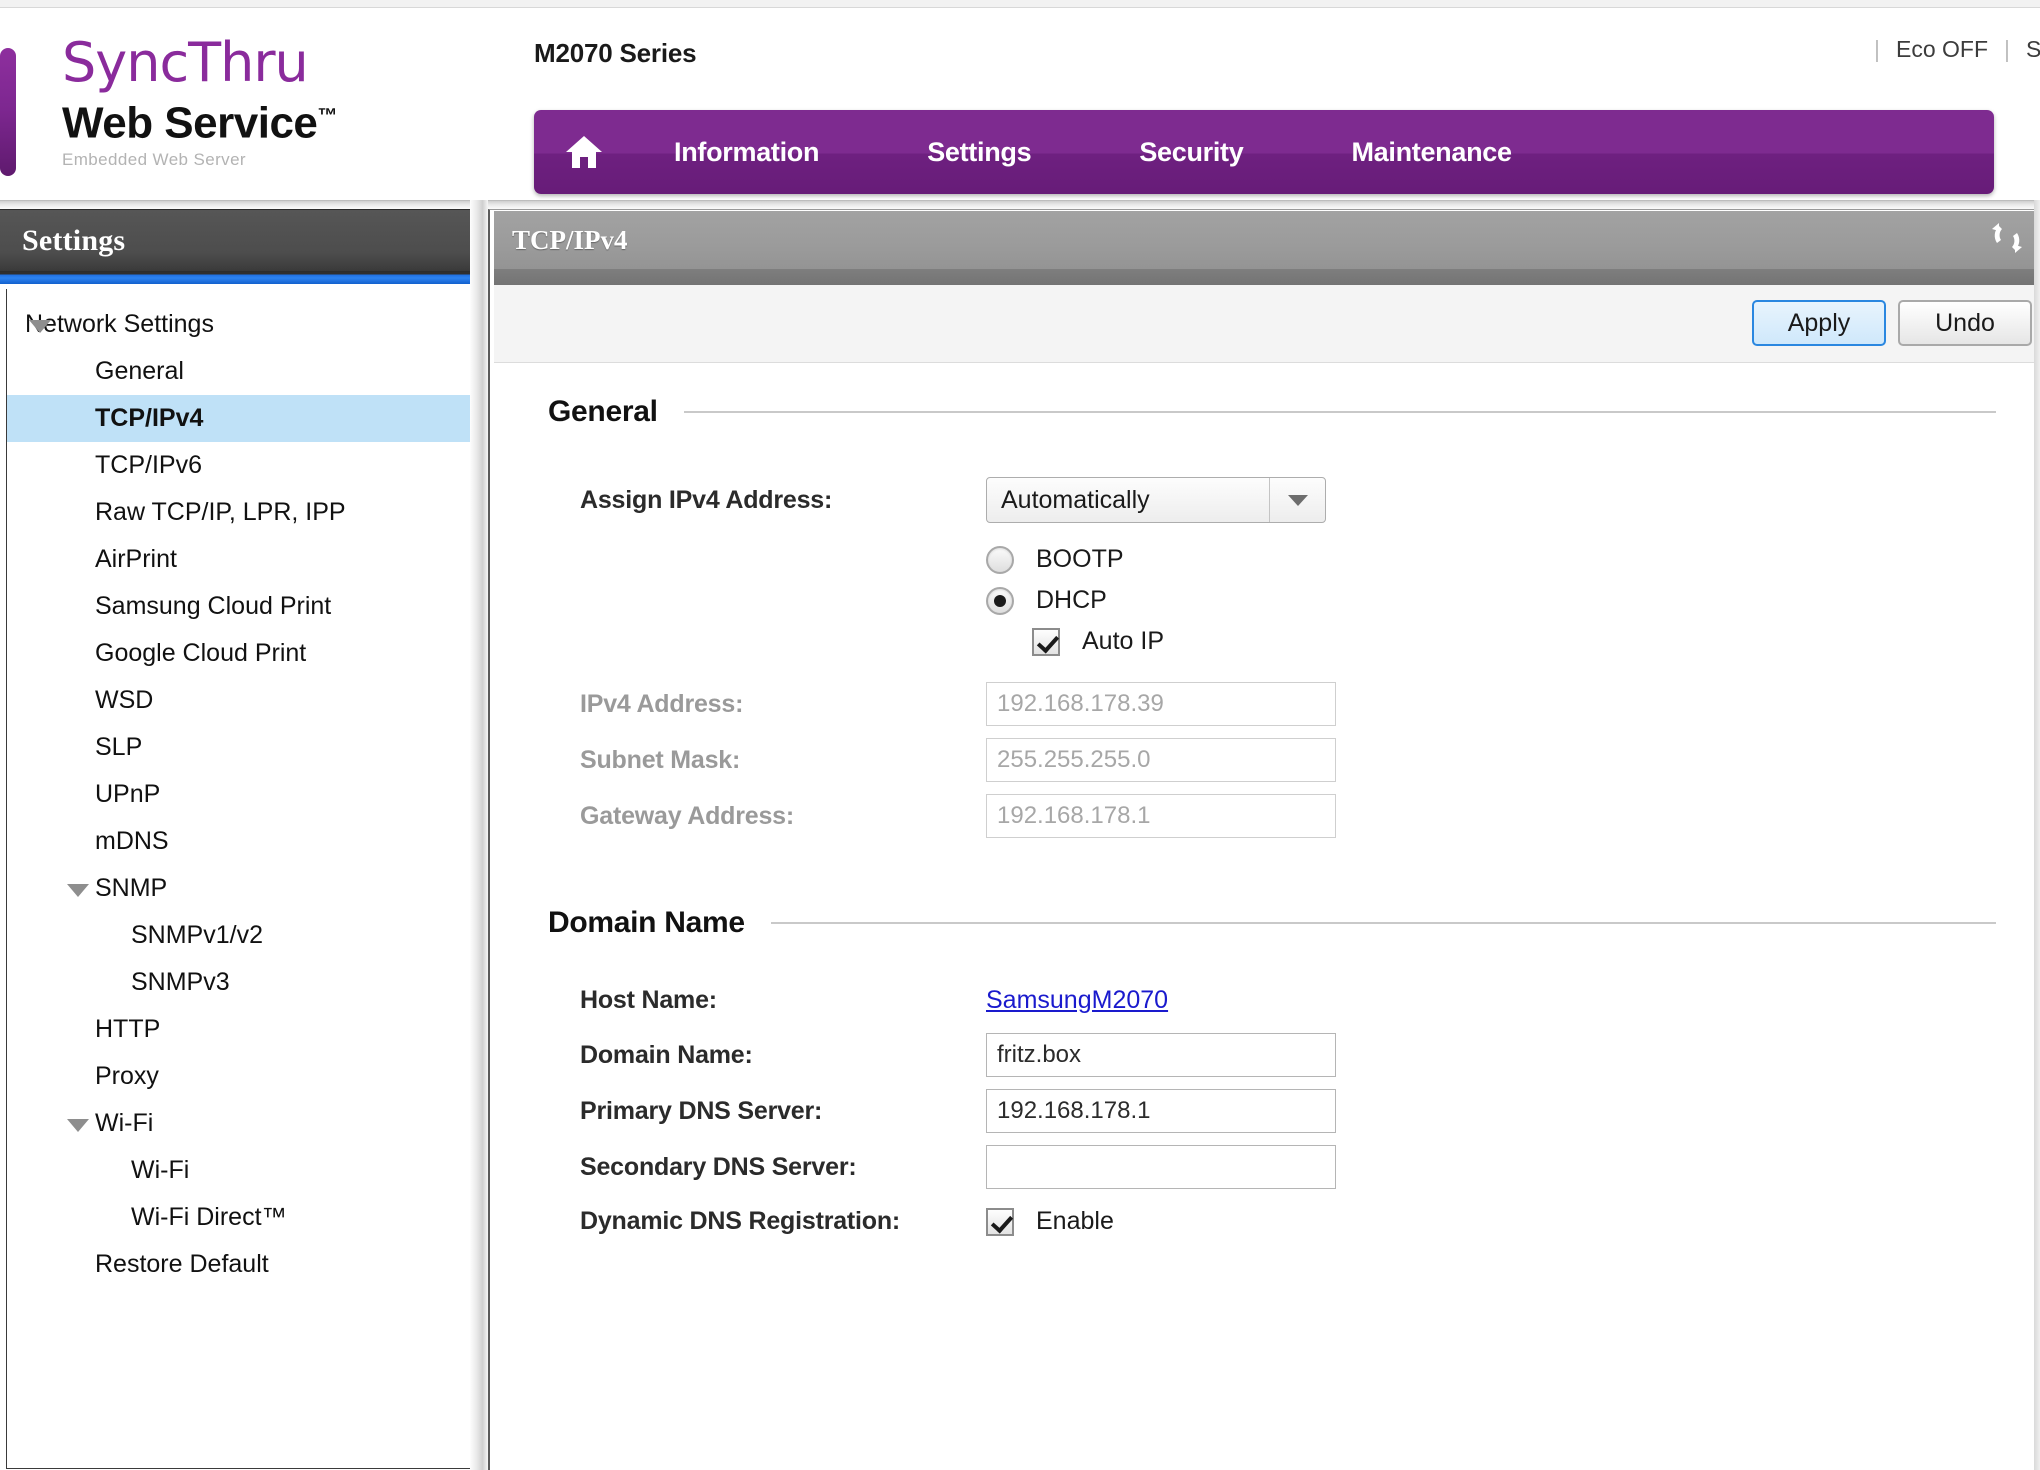 Image resolution: width=2040 pixels, height=1470 pixels. What do you see at coordinates (1071, 600) in the screenshot?
I see `dhcp-label: DHCP` at bounding box center [1071, 600].